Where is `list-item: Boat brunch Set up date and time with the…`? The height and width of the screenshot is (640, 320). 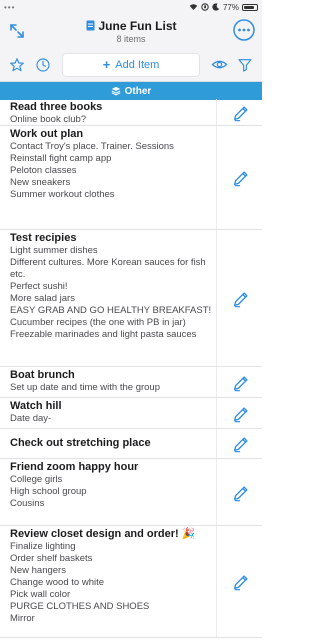
list-item: Boat brunch Set up date and time with the… is located at coordinates (131, 382).